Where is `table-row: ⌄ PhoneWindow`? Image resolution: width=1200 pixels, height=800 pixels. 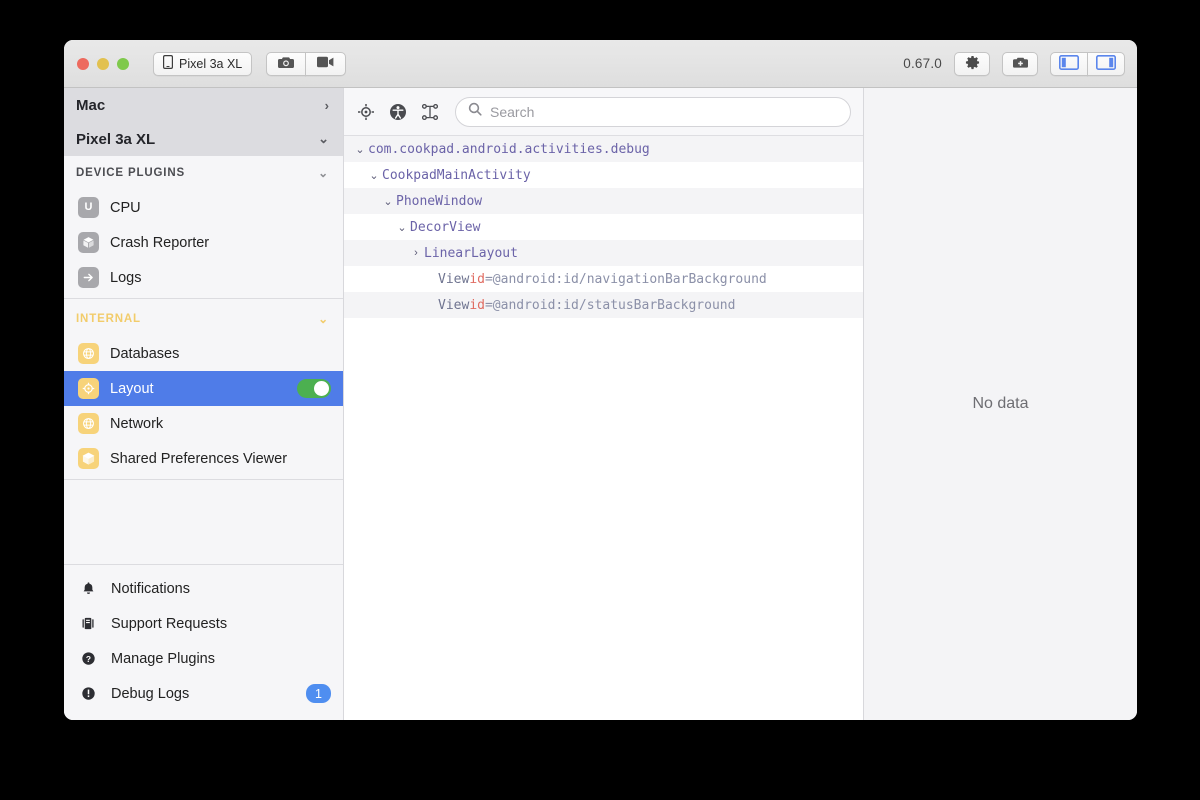
table-row: ⌄ PhoneWindow is located at coordinates (603, 201).